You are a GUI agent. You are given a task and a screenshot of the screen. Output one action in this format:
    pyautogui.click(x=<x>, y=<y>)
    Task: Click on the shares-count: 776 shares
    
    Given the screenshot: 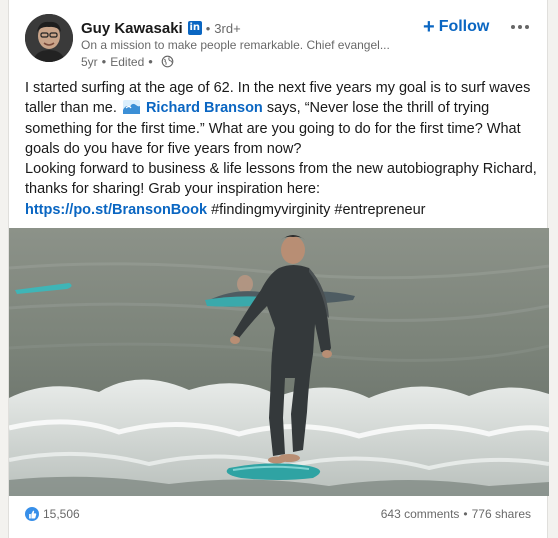 What is the action you would take?
    pyautogui.click(x=501, y=514)
    